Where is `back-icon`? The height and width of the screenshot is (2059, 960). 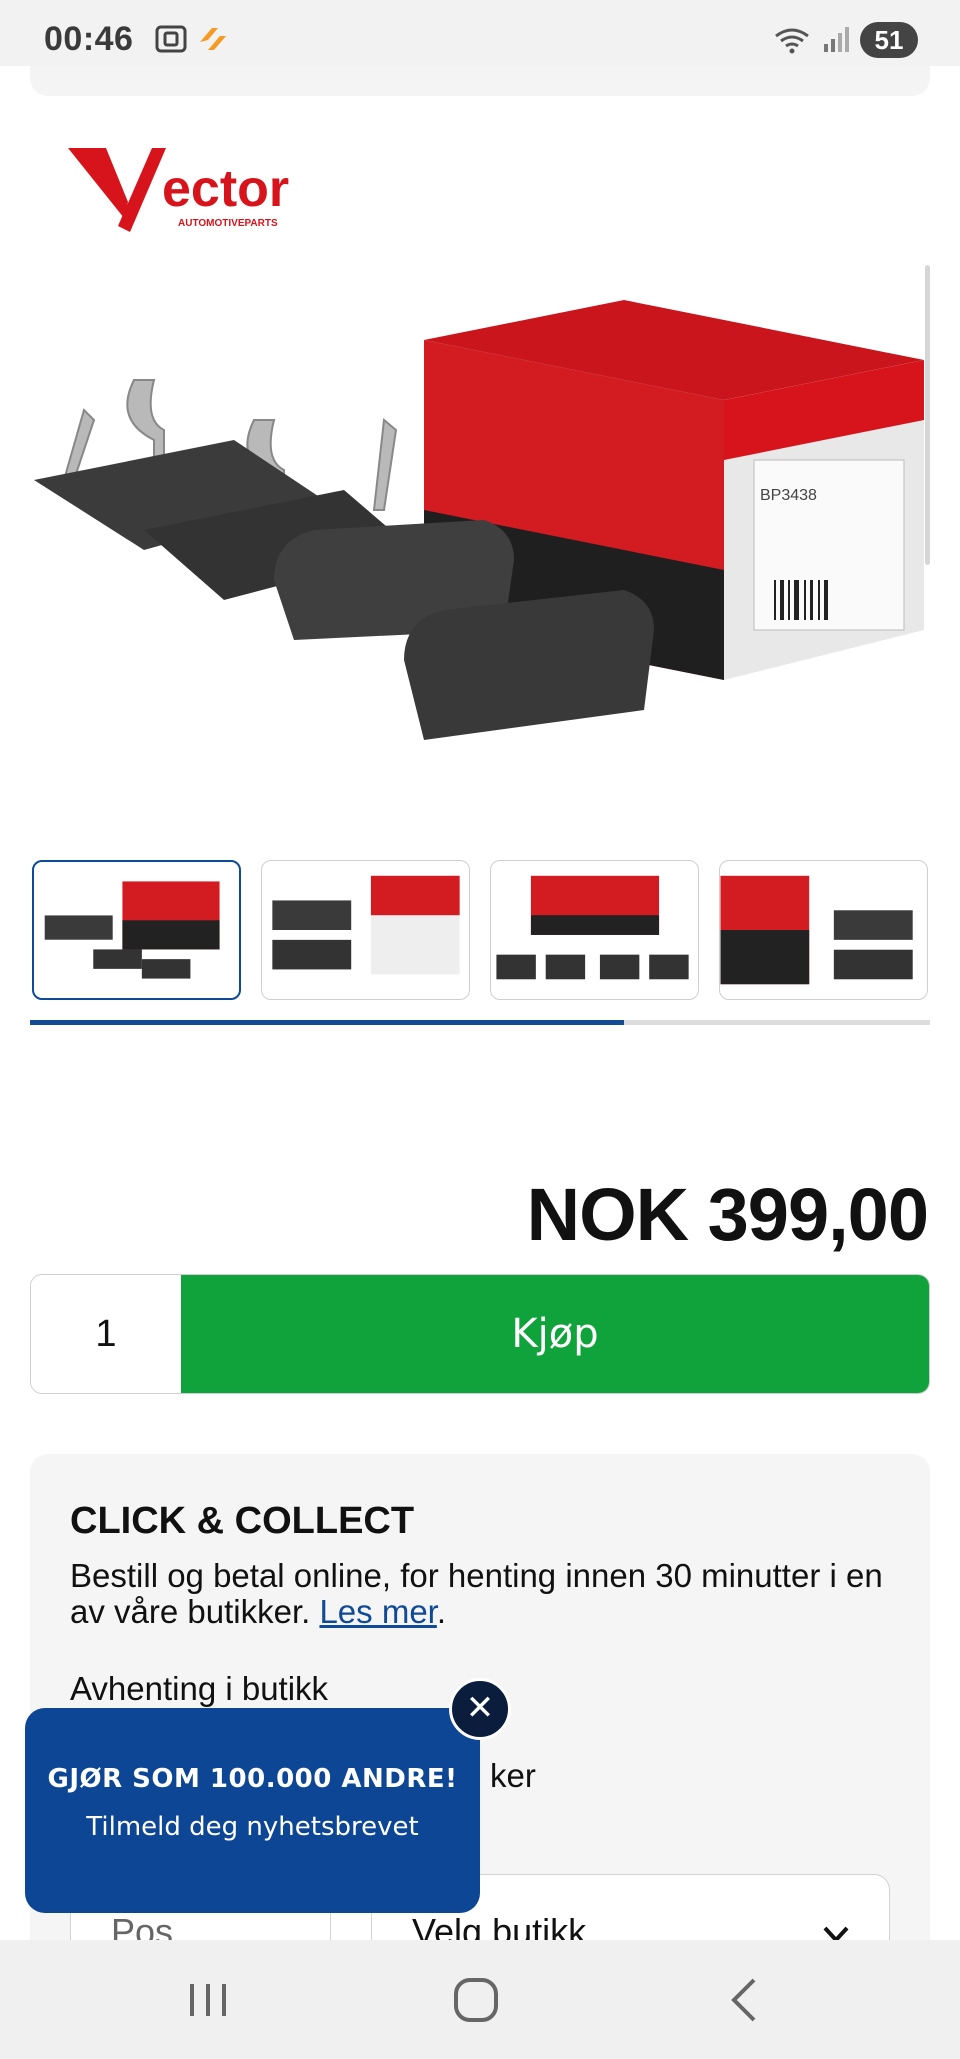
back-icon is located at coordinates (746, 2000).